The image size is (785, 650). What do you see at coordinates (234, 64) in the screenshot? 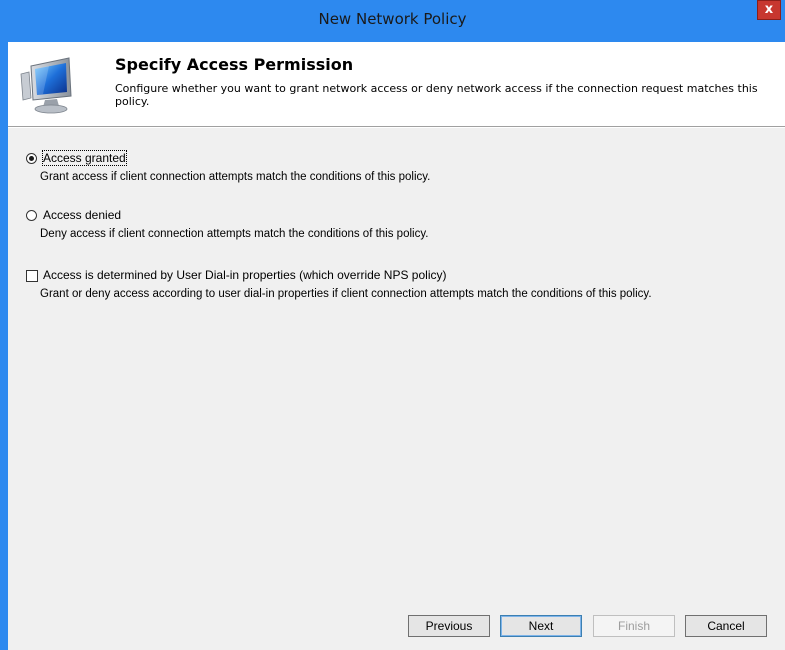
I see `wizard-page-title: Specify Access Permission` at bounding box center [234, 64].